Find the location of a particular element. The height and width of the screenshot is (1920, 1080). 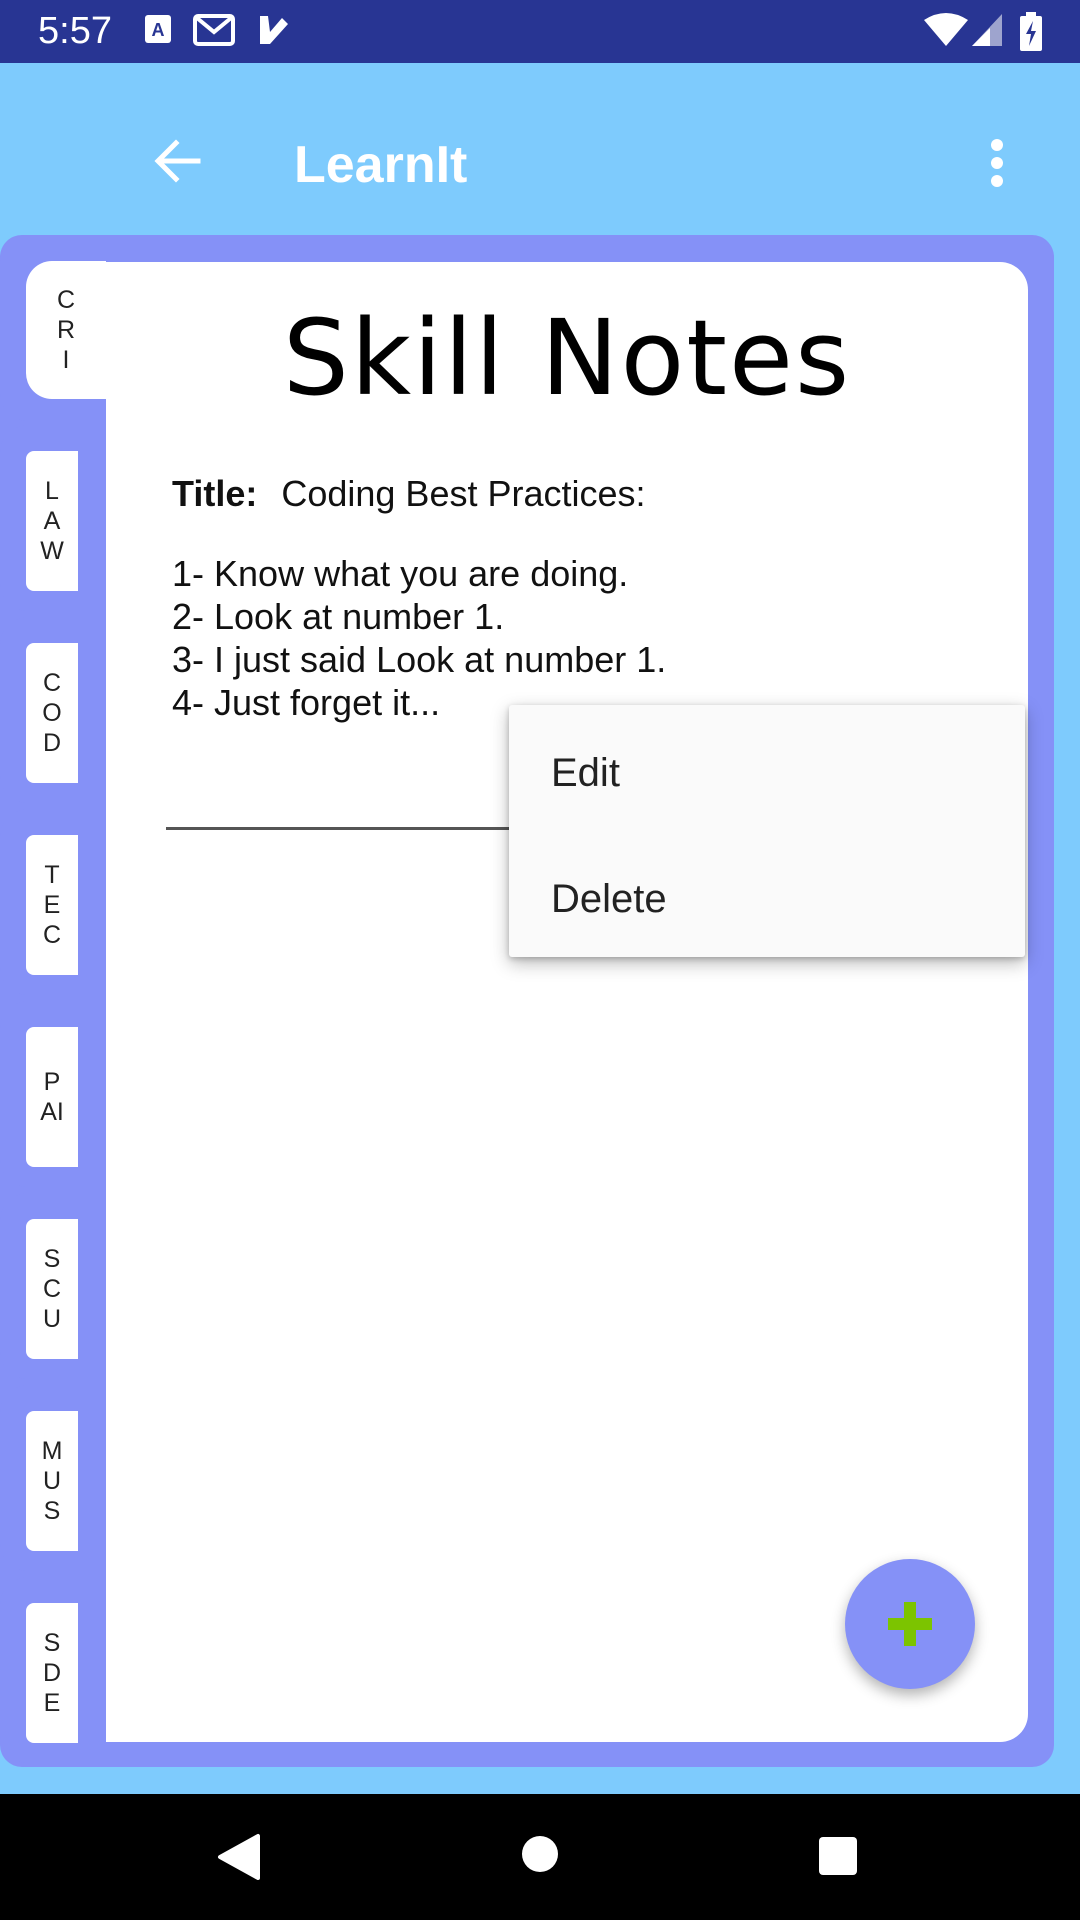

tab-law: LAW is located at coordinates (52, 521).